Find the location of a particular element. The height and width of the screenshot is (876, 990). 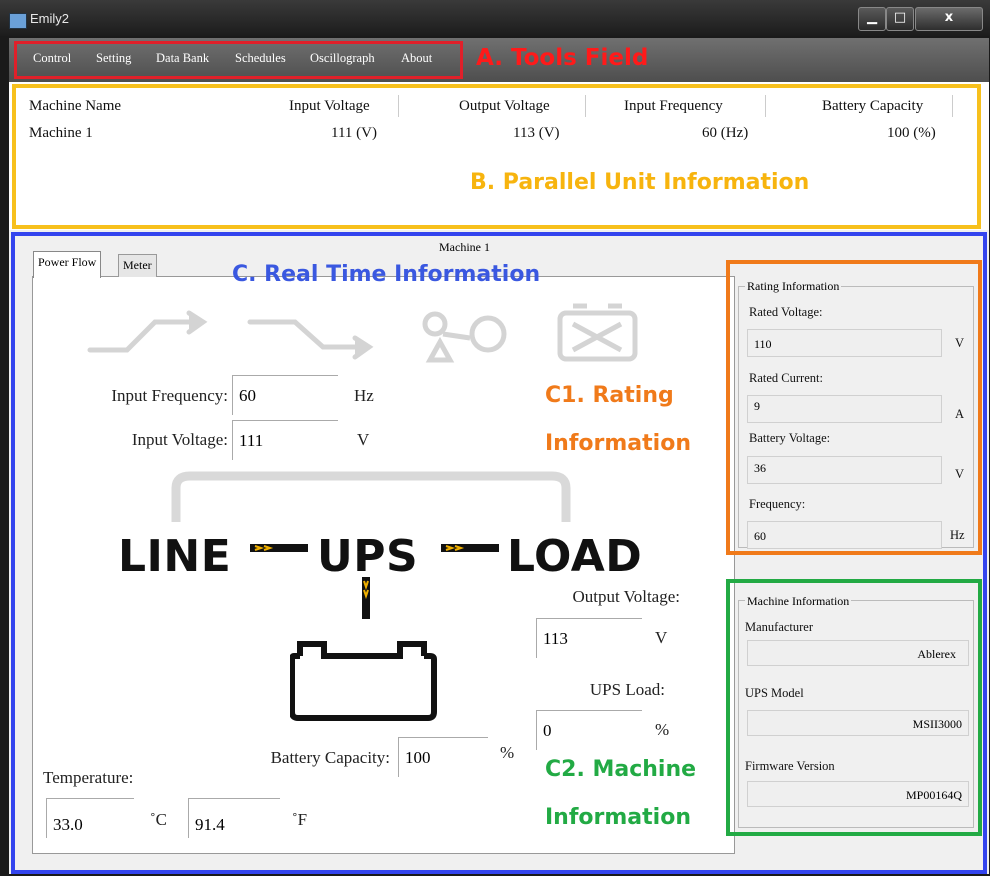

app-icon is located at coordinates (18, 21).